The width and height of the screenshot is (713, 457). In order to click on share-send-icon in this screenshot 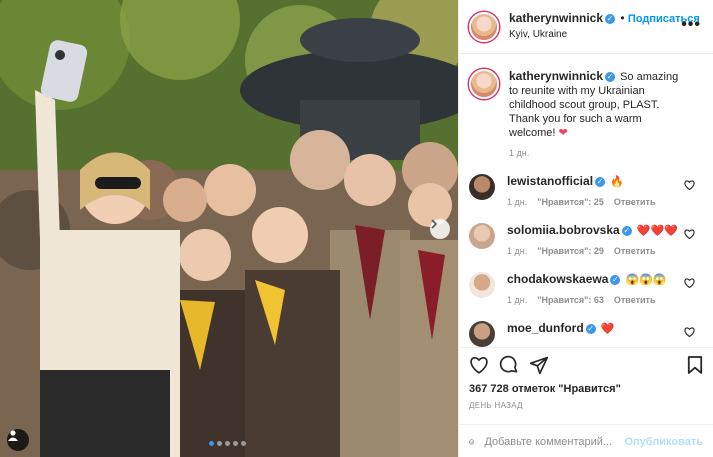, I will do `click(539, 365)`.